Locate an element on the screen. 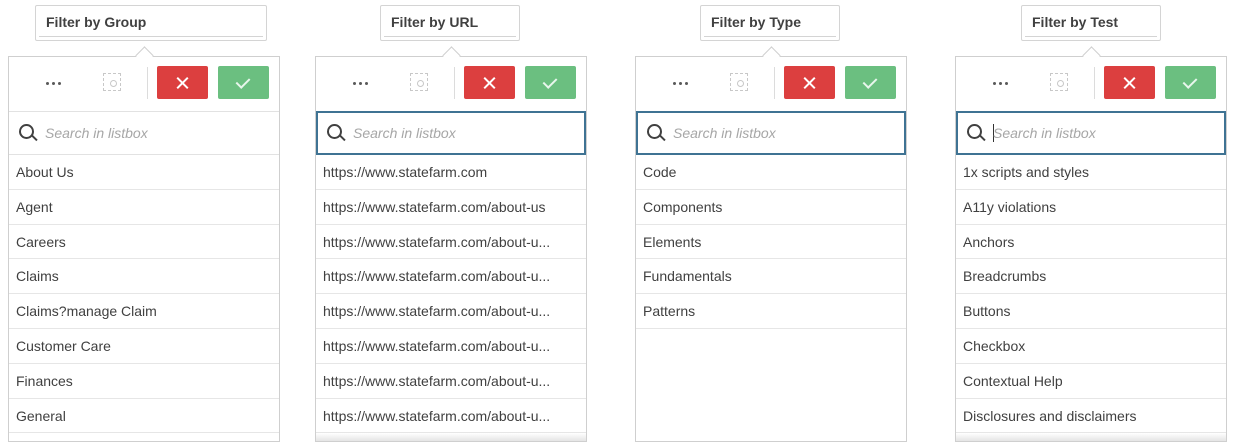  filter-tab-url: Filter by URL is located at coordinates (450, 23).